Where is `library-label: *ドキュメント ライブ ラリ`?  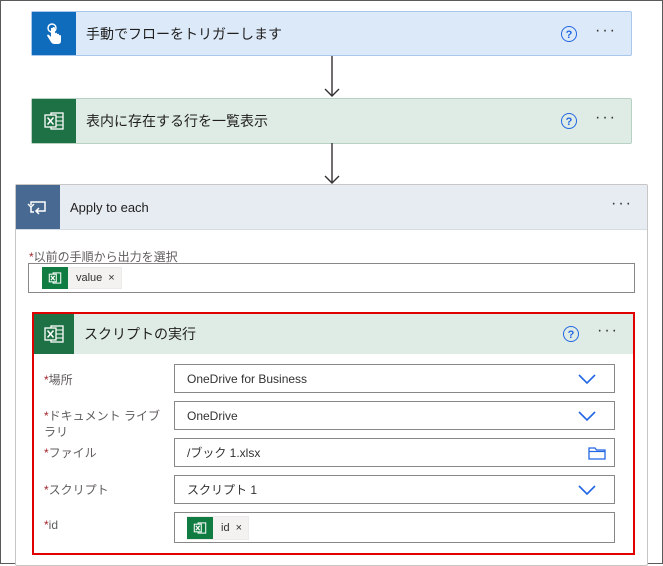 library-label: *ドキュメント ライブ ラリ is located at coordinates (102, 424).